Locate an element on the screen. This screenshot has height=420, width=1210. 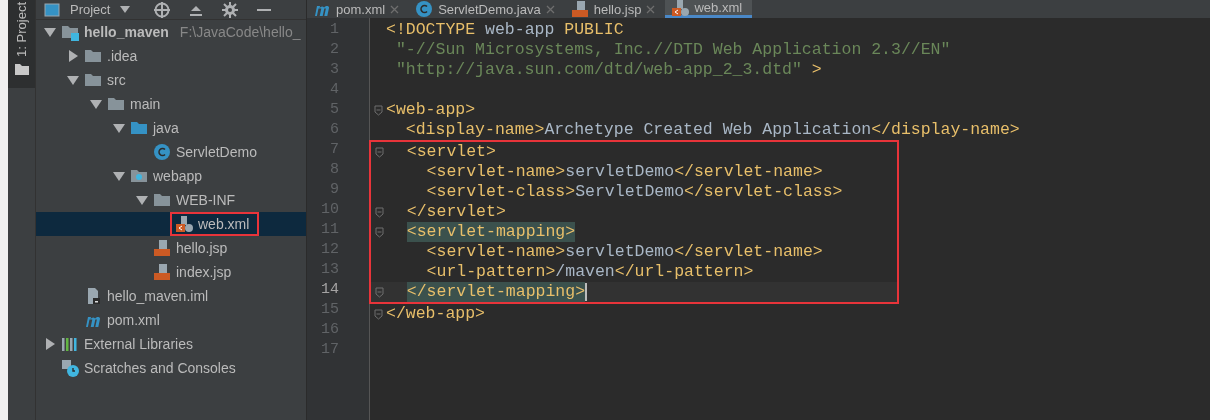
tree-row: External Libraries is located at coordinates (171, 344).